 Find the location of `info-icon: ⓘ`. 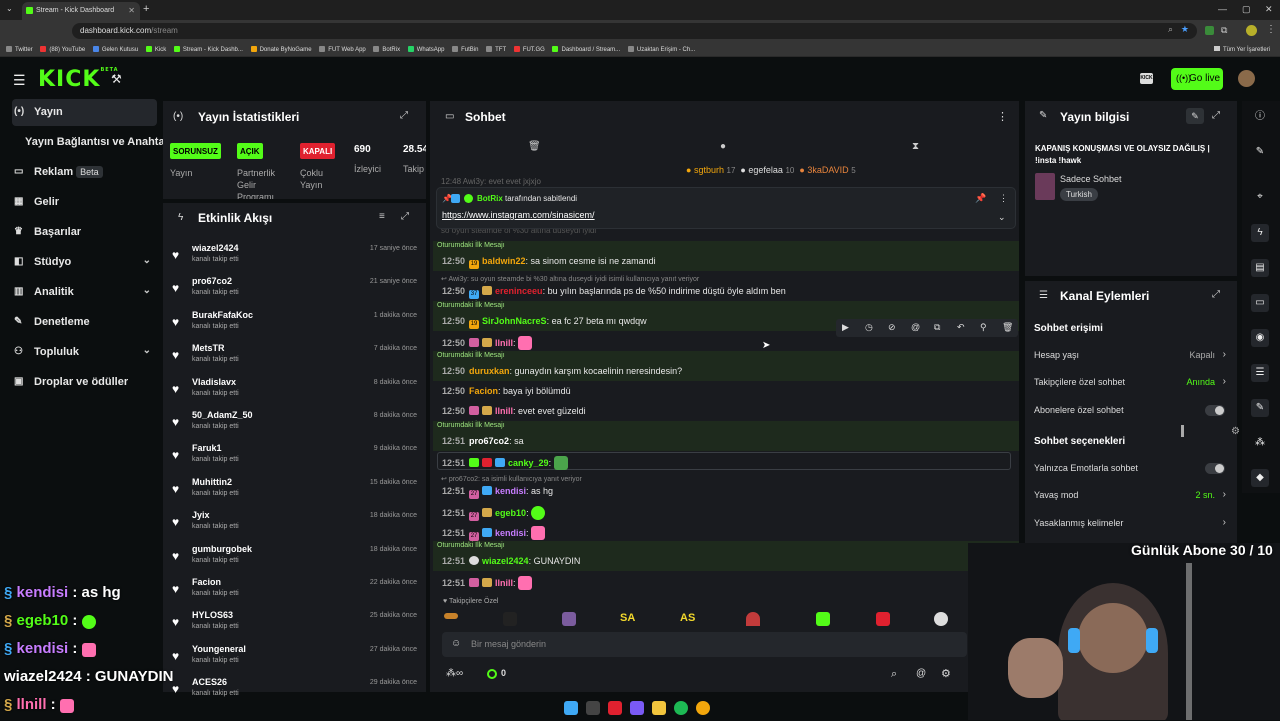

info-icon: ⓘ is located at coordinates (1260, 117).